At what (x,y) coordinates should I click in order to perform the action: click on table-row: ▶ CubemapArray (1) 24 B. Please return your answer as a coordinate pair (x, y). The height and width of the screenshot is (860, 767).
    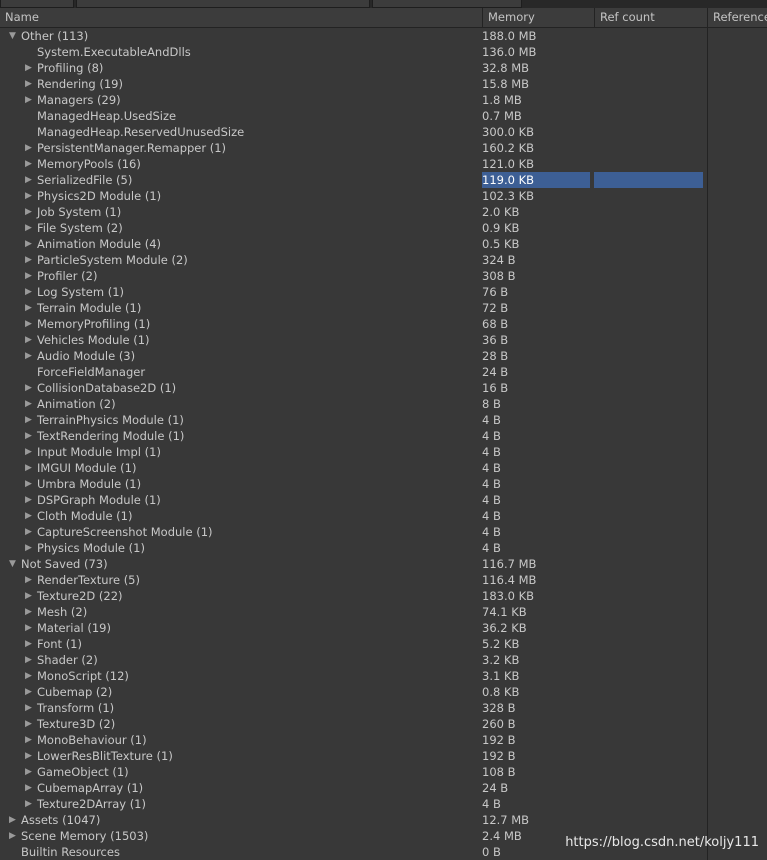
    Looking at the image, I should click on (383, 788).